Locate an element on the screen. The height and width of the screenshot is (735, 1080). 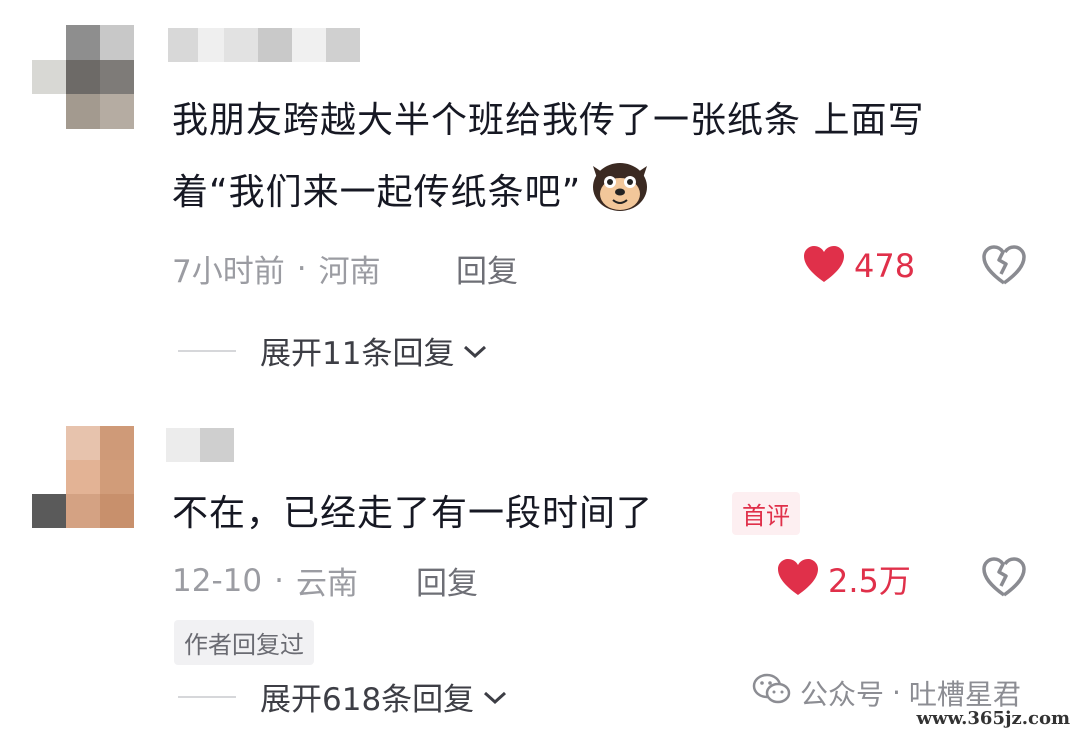
author-replied-tag: 作者回复过 is located at coordinates (244, 642).